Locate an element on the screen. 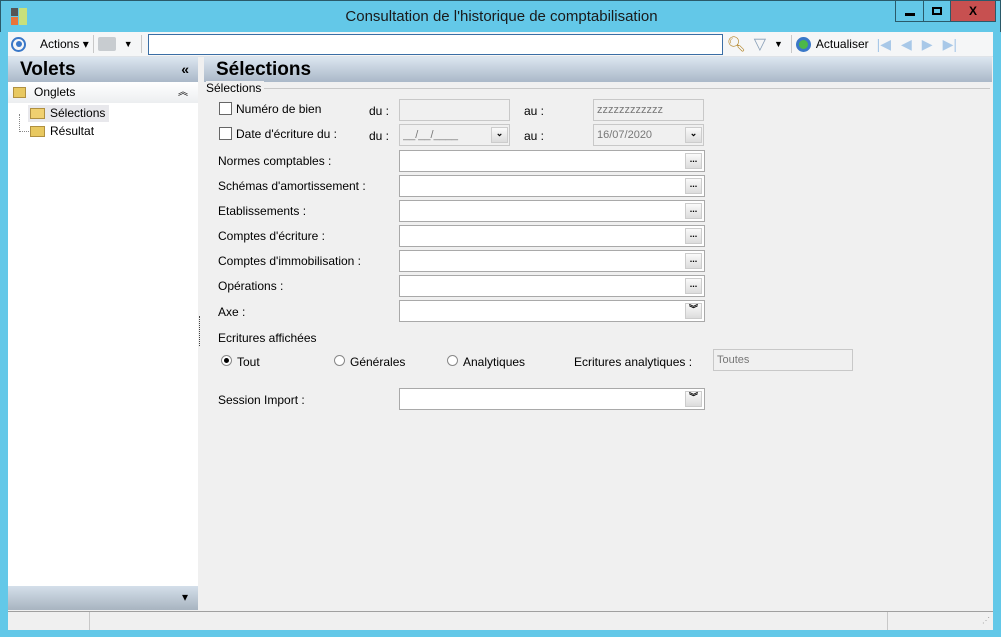 The width and height of the screenshot is (1001, 637). group-onglets: Onglets ︽ is located at coordinates (103, 92).